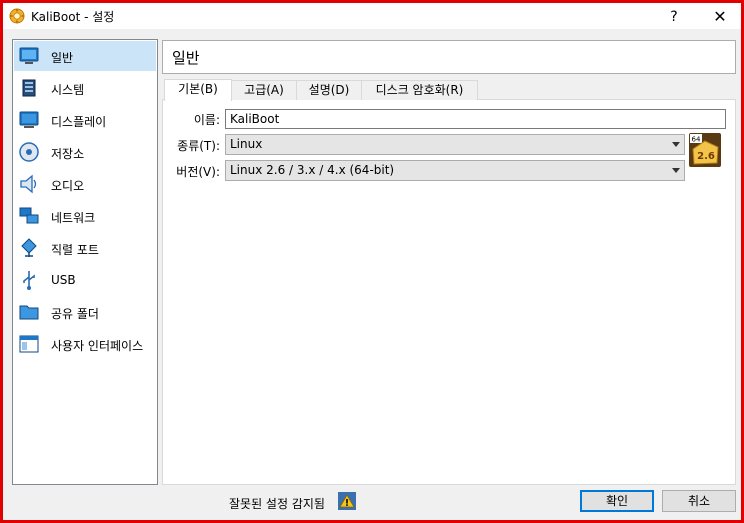  Describe the element at coordinates (62, 58) in the screenshot. I see `sidebar-item-label: 일반` at that location.